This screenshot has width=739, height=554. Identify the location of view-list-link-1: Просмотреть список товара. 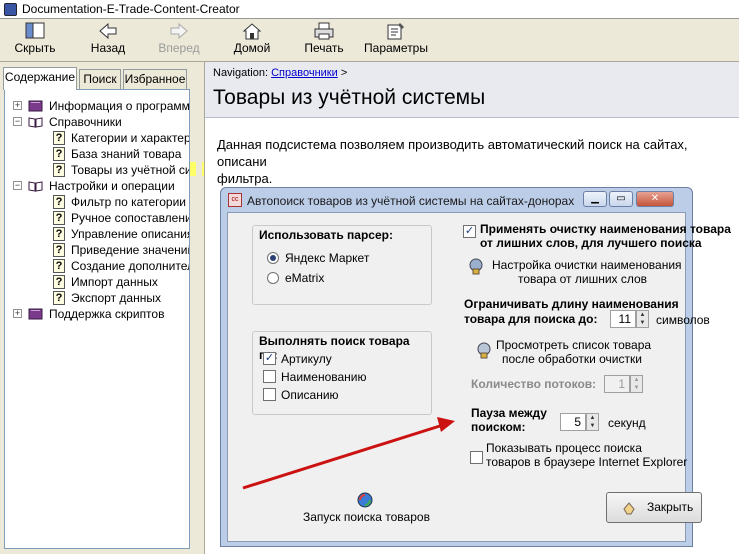
(573, 345).